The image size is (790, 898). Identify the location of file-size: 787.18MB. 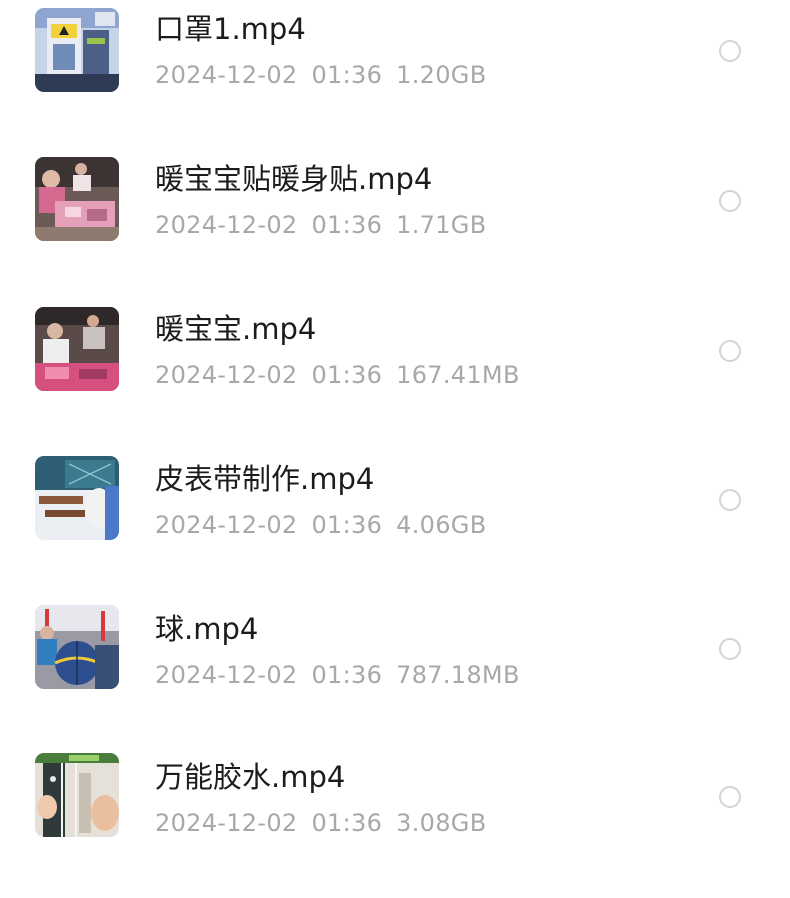
(458, 675).